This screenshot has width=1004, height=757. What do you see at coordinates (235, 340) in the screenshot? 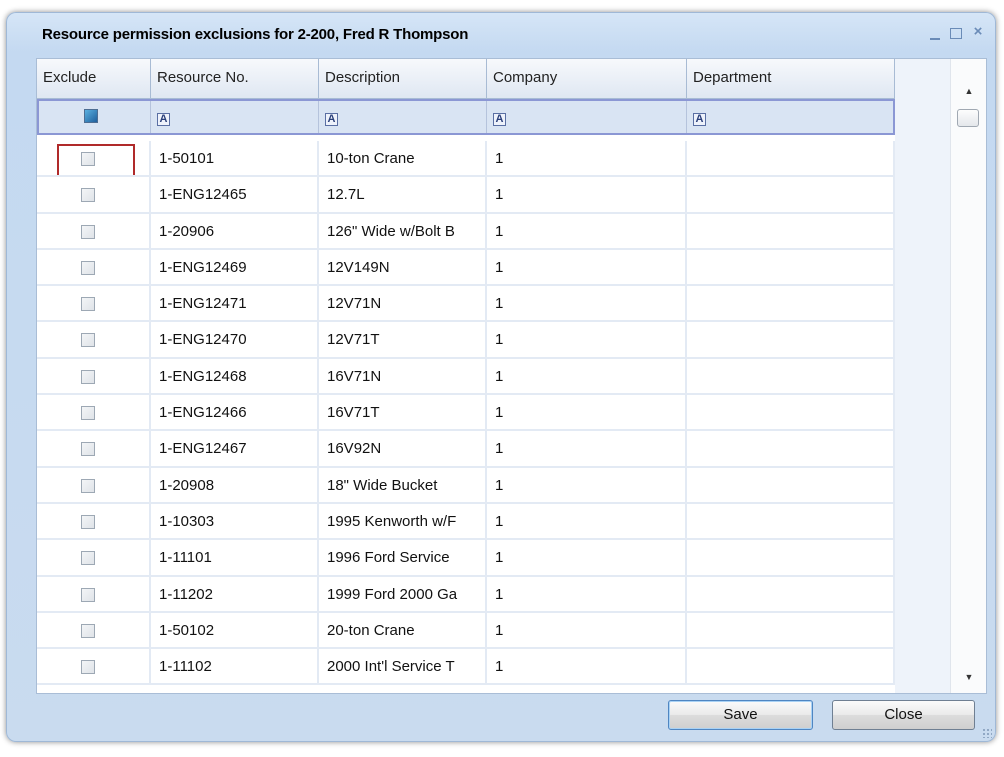
I see `resource-no-cell: 1-ENG12470` at bounding box center [235, 340].